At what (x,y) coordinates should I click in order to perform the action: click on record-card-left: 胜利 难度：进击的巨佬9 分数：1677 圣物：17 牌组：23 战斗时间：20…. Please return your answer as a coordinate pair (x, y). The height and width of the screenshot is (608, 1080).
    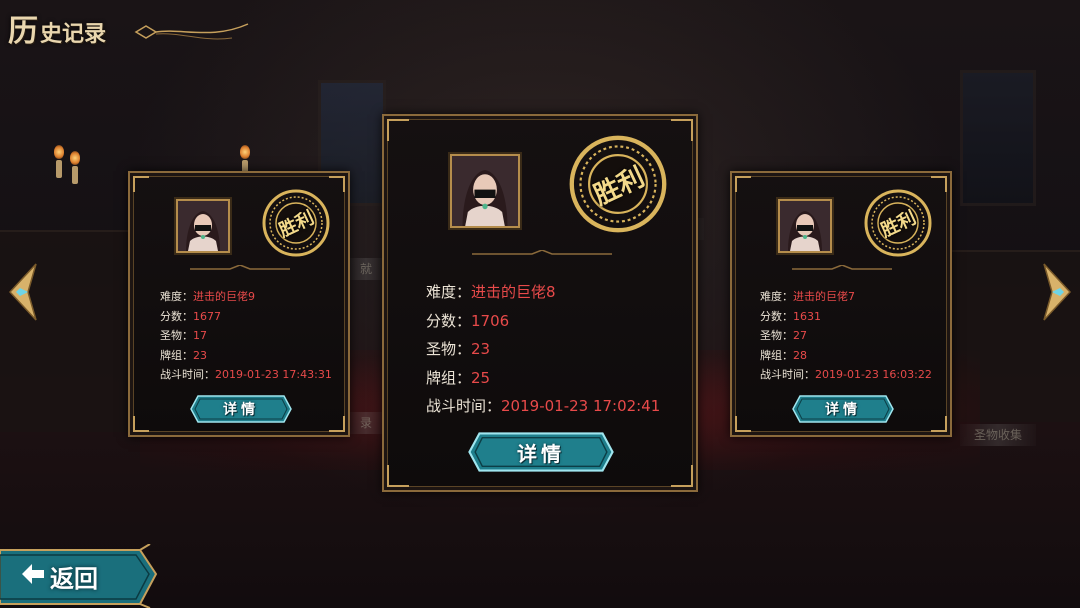
    Looking at the image, I should click on (239, 304).